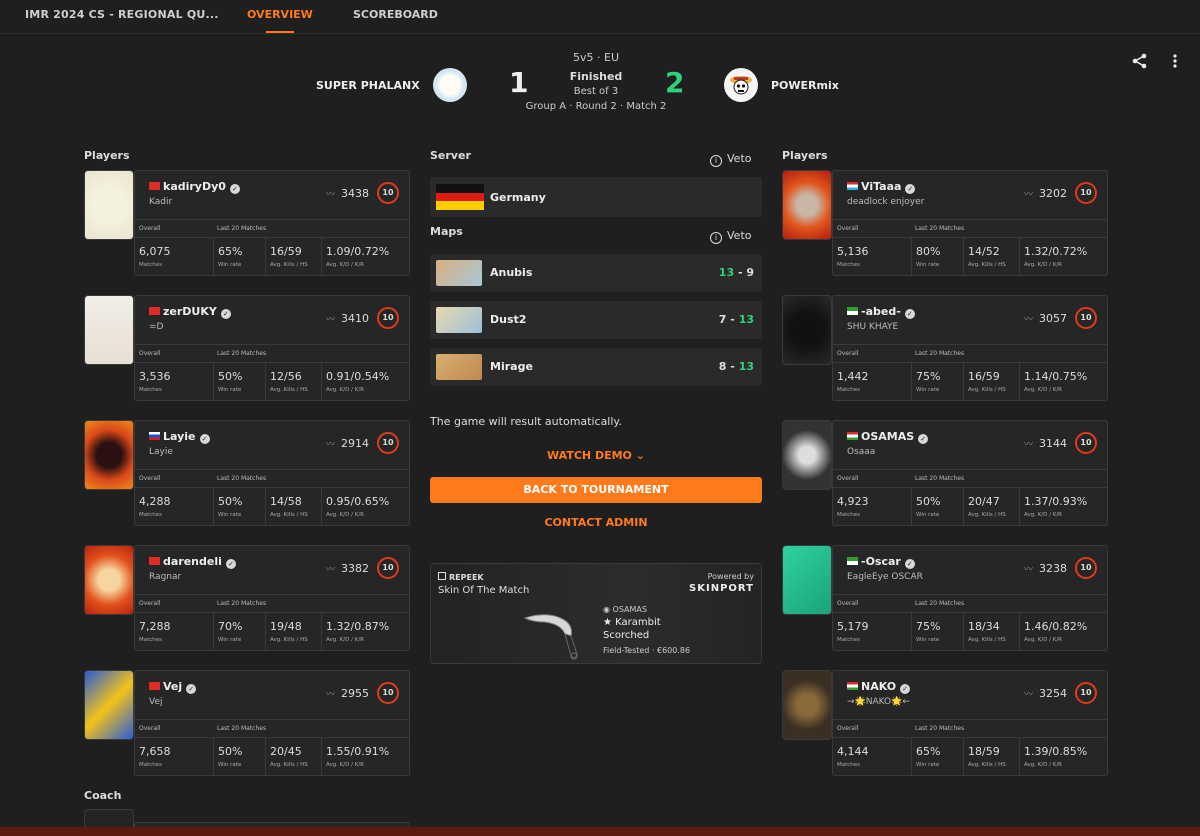  I want to click on player-name-row: OSAMAS ✓, so click(888, 437).